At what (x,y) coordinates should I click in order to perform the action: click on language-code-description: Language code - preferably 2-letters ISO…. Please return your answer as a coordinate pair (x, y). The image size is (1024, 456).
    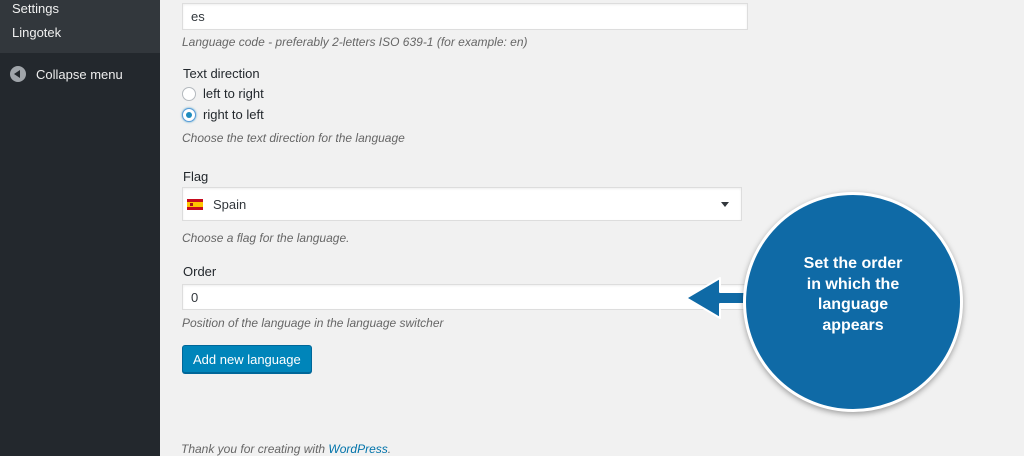
    Looking at the image, I should click on (355, 42).